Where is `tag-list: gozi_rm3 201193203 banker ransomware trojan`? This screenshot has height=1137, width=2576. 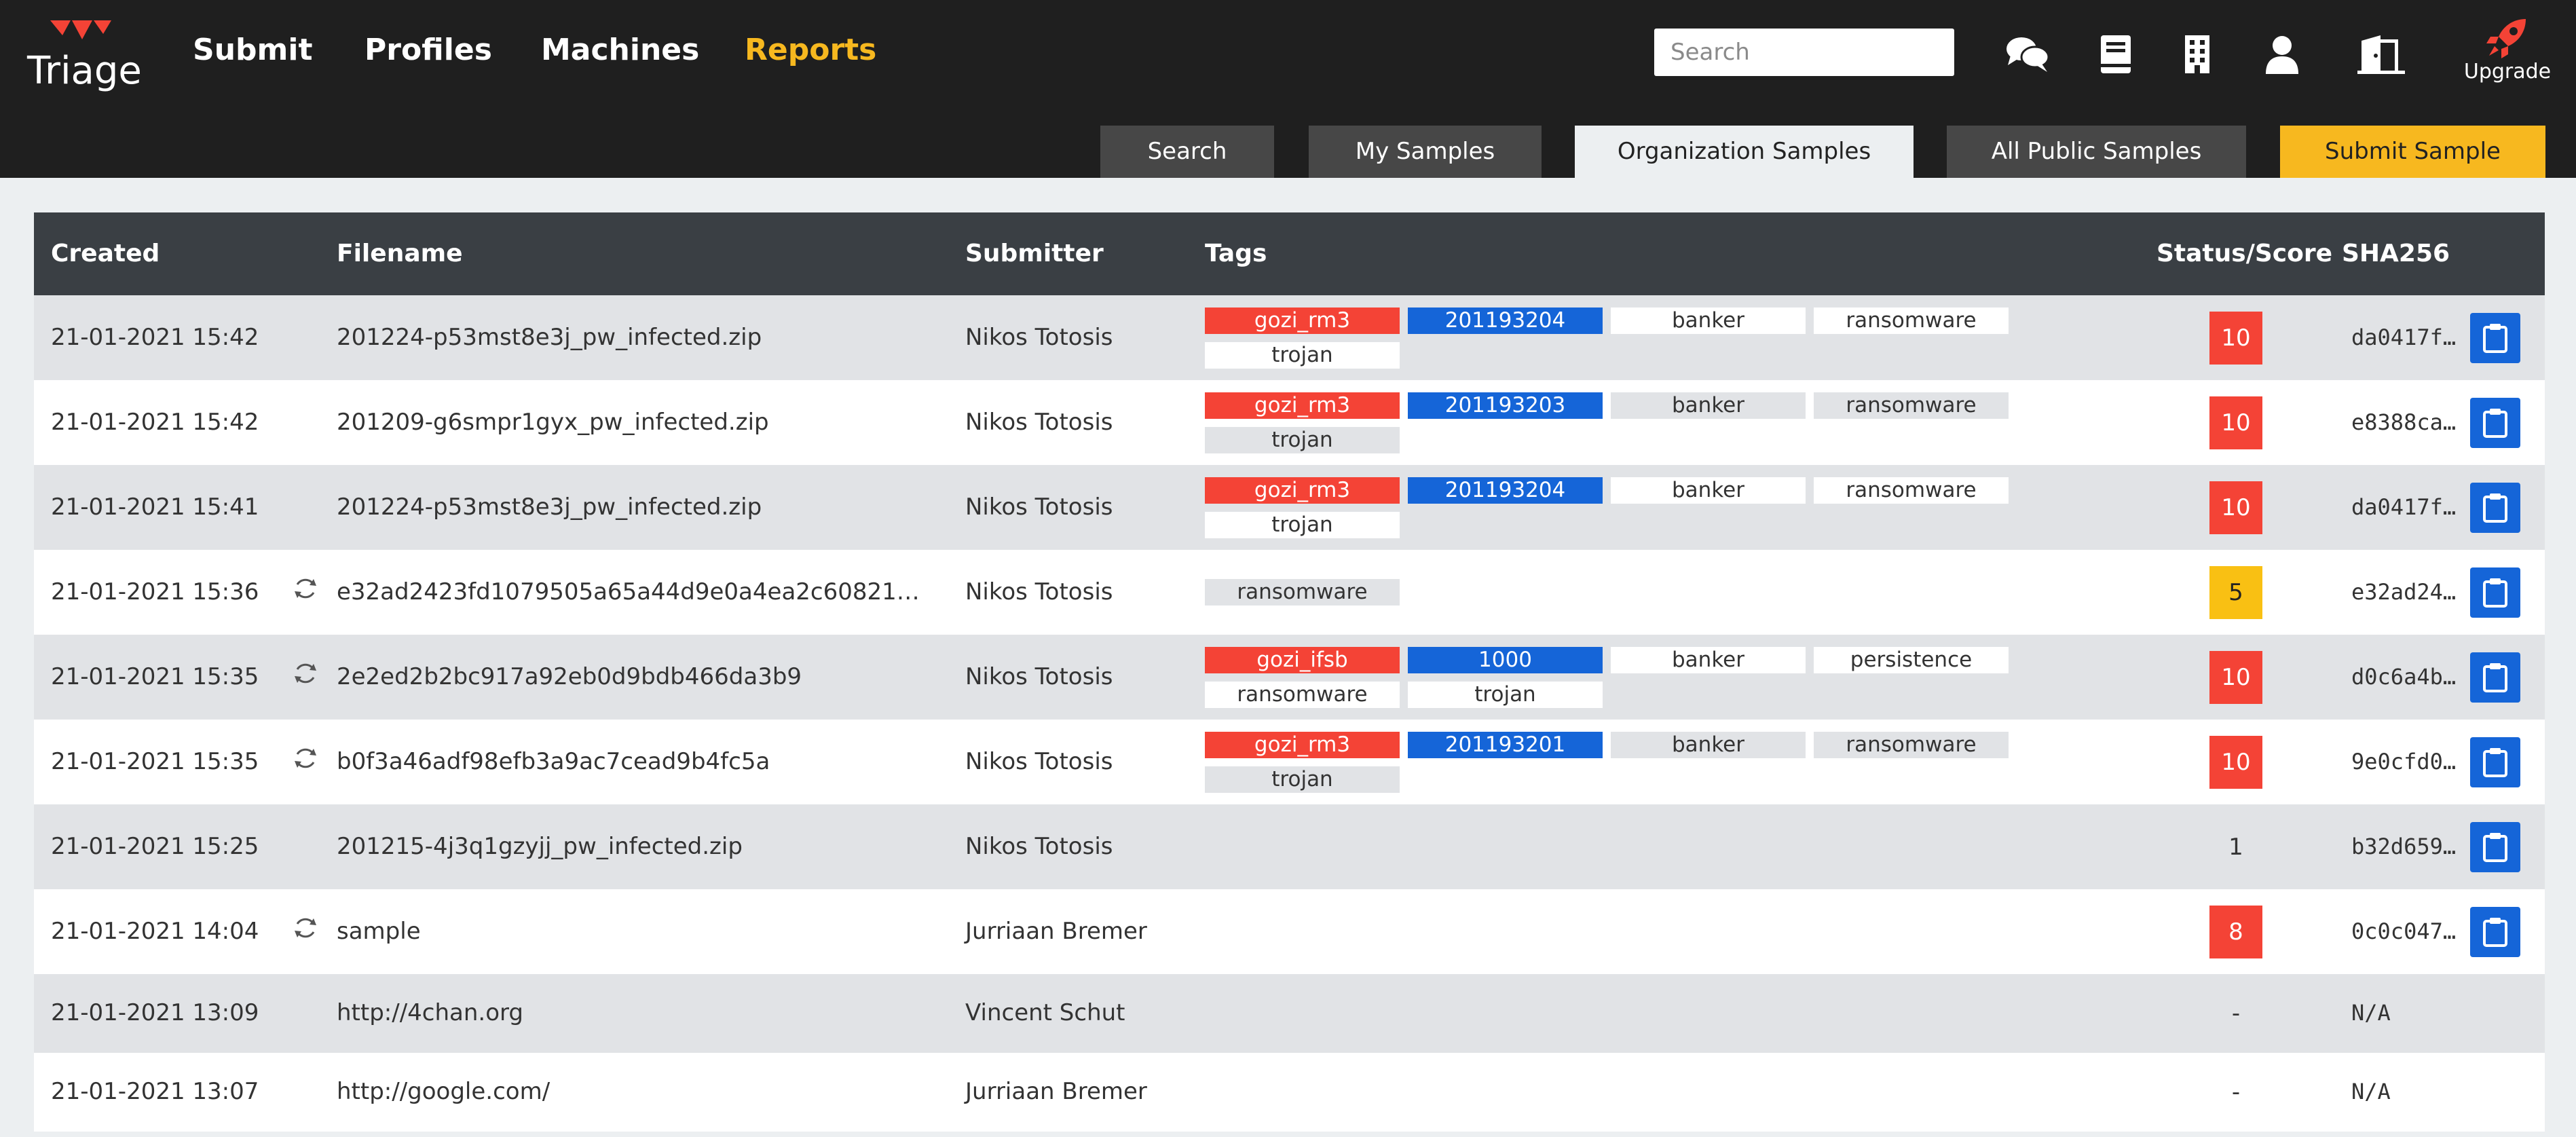 tag-list: gozi_rm3 201193203 banker ransomware trojan is located at coordinates (1612, 422).